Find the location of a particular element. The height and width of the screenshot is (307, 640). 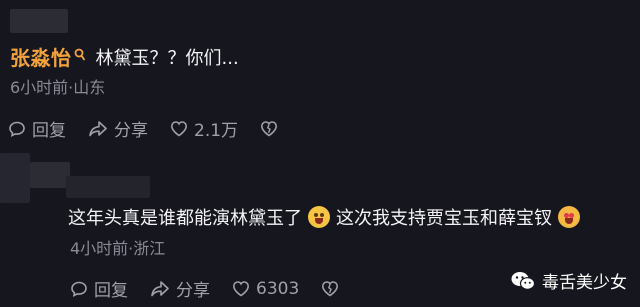

search-icon is located at coordinates (80, 56).